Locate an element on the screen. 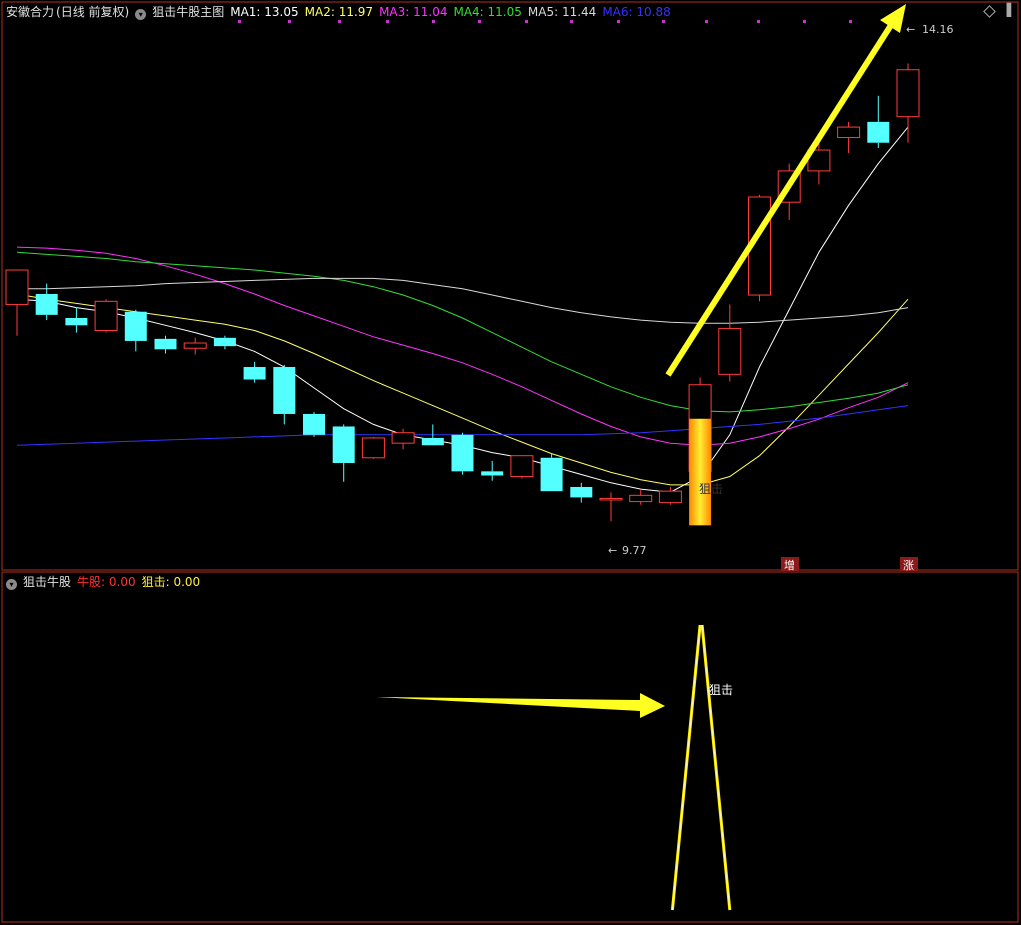  high-pointer-icon: ← is located at coordinates (910, 29).